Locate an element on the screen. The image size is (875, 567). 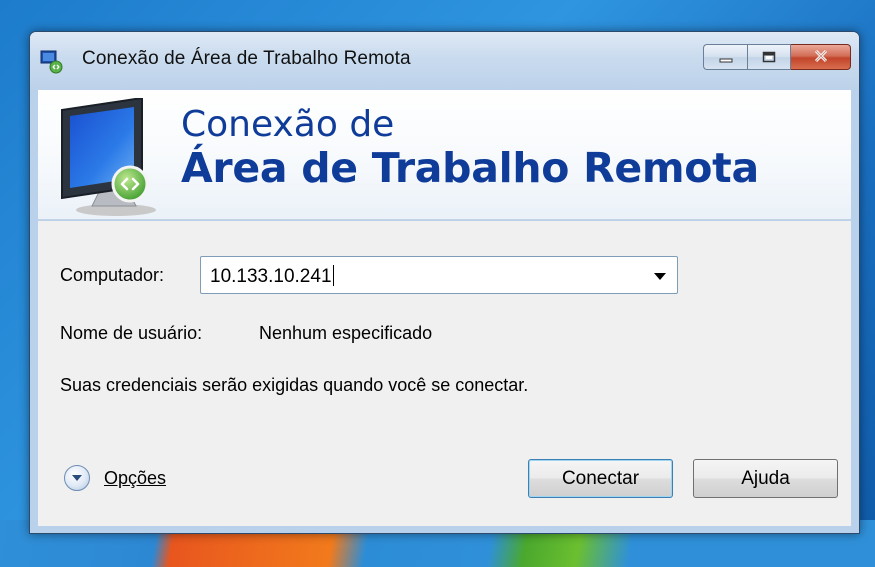
title-bar: Conexão de Área de Trabalho Remota is located at coordinates (444, 61).